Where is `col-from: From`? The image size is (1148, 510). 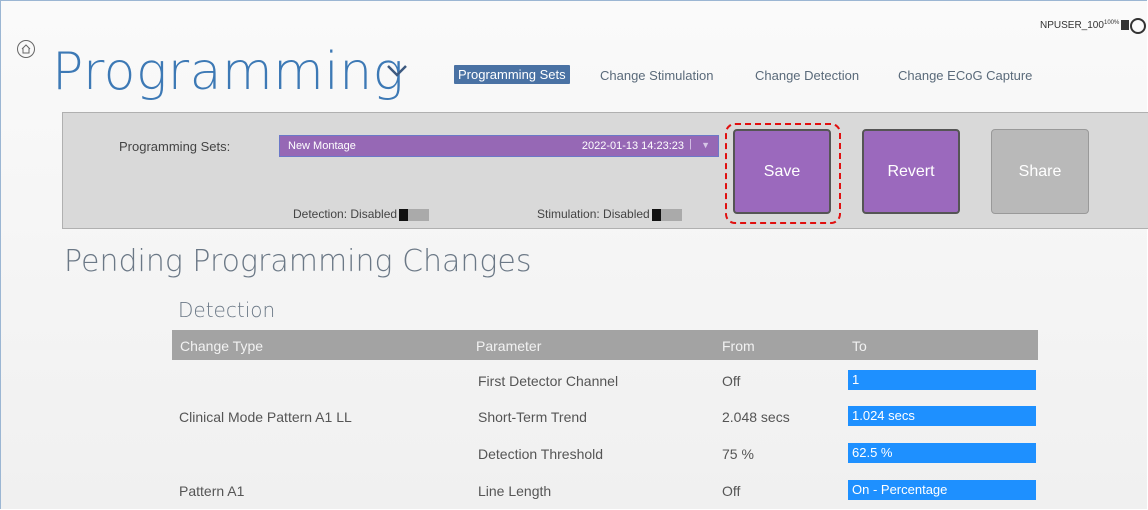
col-from: From is located at coordinates (738, 346).